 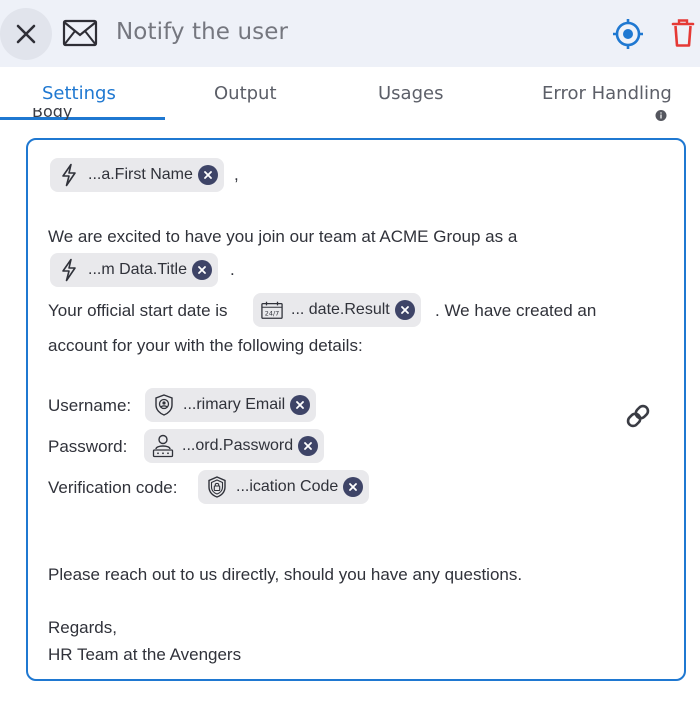 What do you see at coordinates (140, 174) in the screenshot?
I see `chip-label: ...a.First Name` at bounding box center [140, 174].